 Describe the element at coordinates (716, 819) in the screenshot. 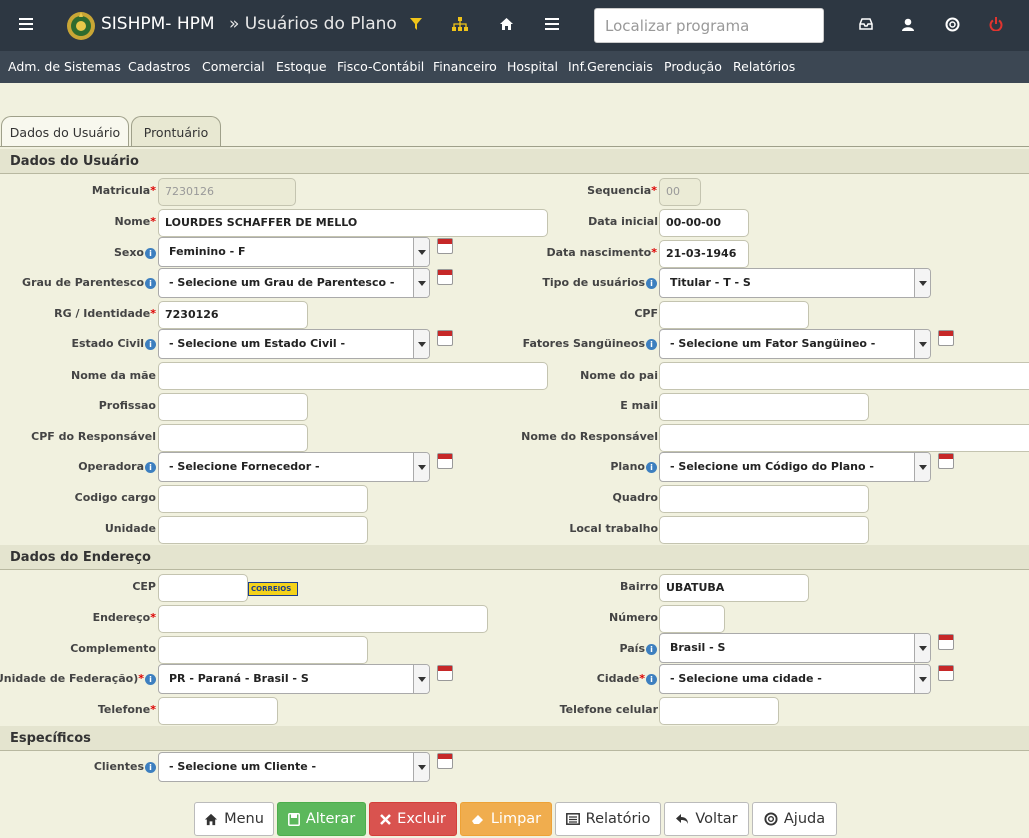

I see `voltar-button-label: Voltar` at that location.